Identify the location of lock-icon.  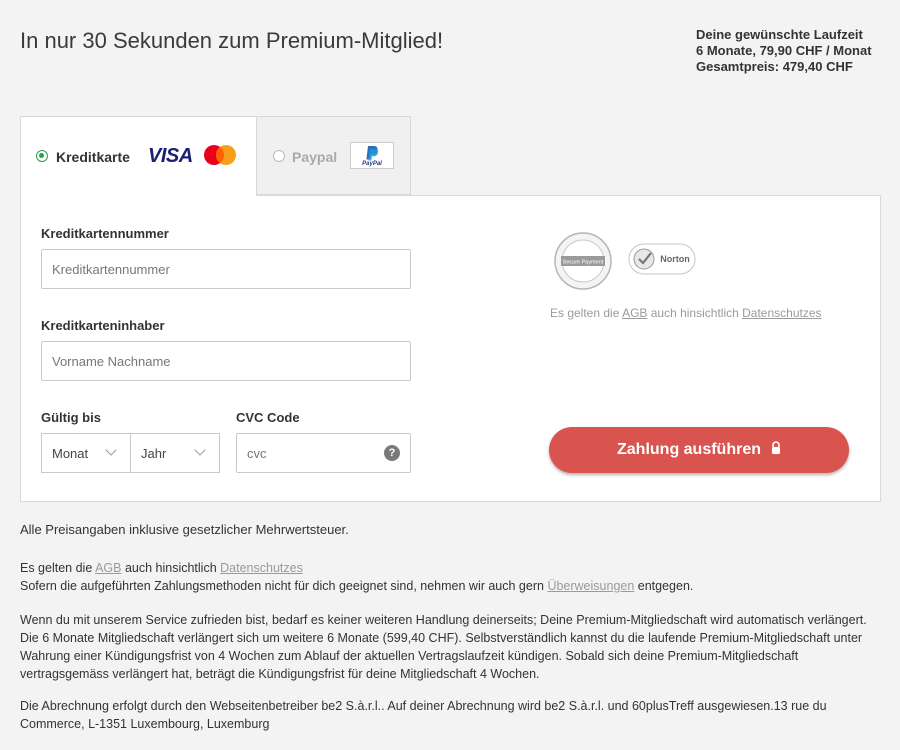
(776, 449).